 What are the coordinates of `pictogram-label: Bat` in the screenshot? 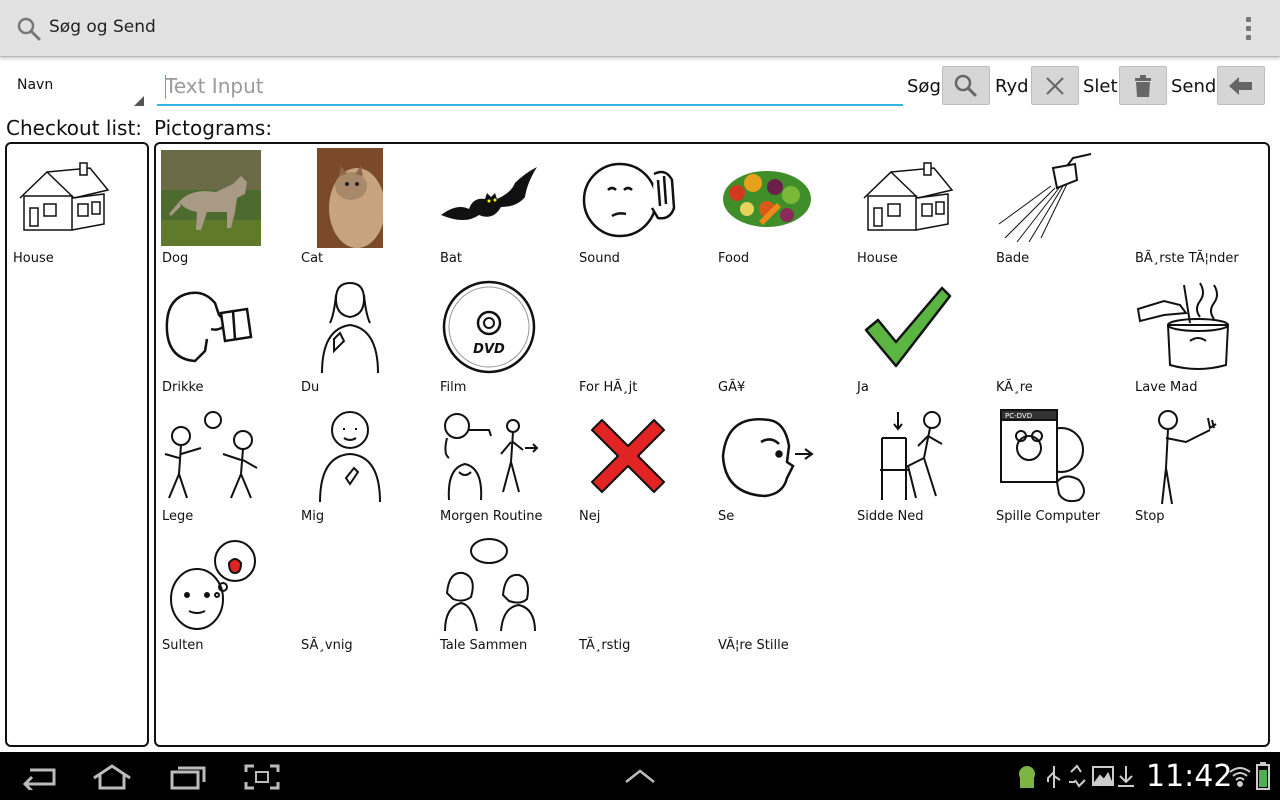 It's located at (451, 258).